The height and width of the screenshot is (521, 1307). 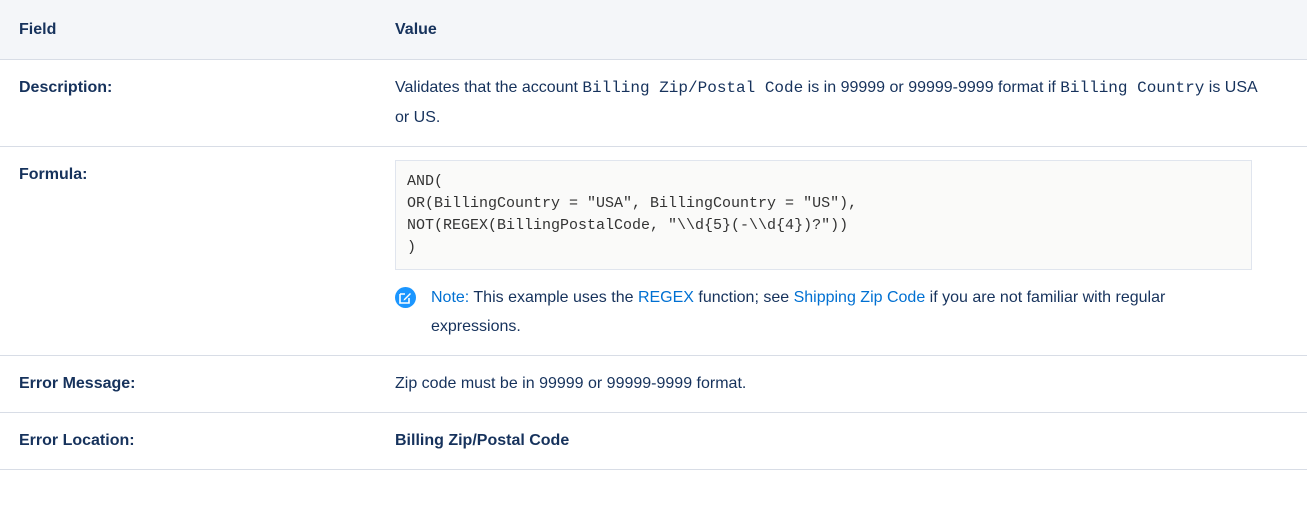 I want to click on table-row: Error Location: Billing Zip/Postal Code, so click(x=653, y=441).